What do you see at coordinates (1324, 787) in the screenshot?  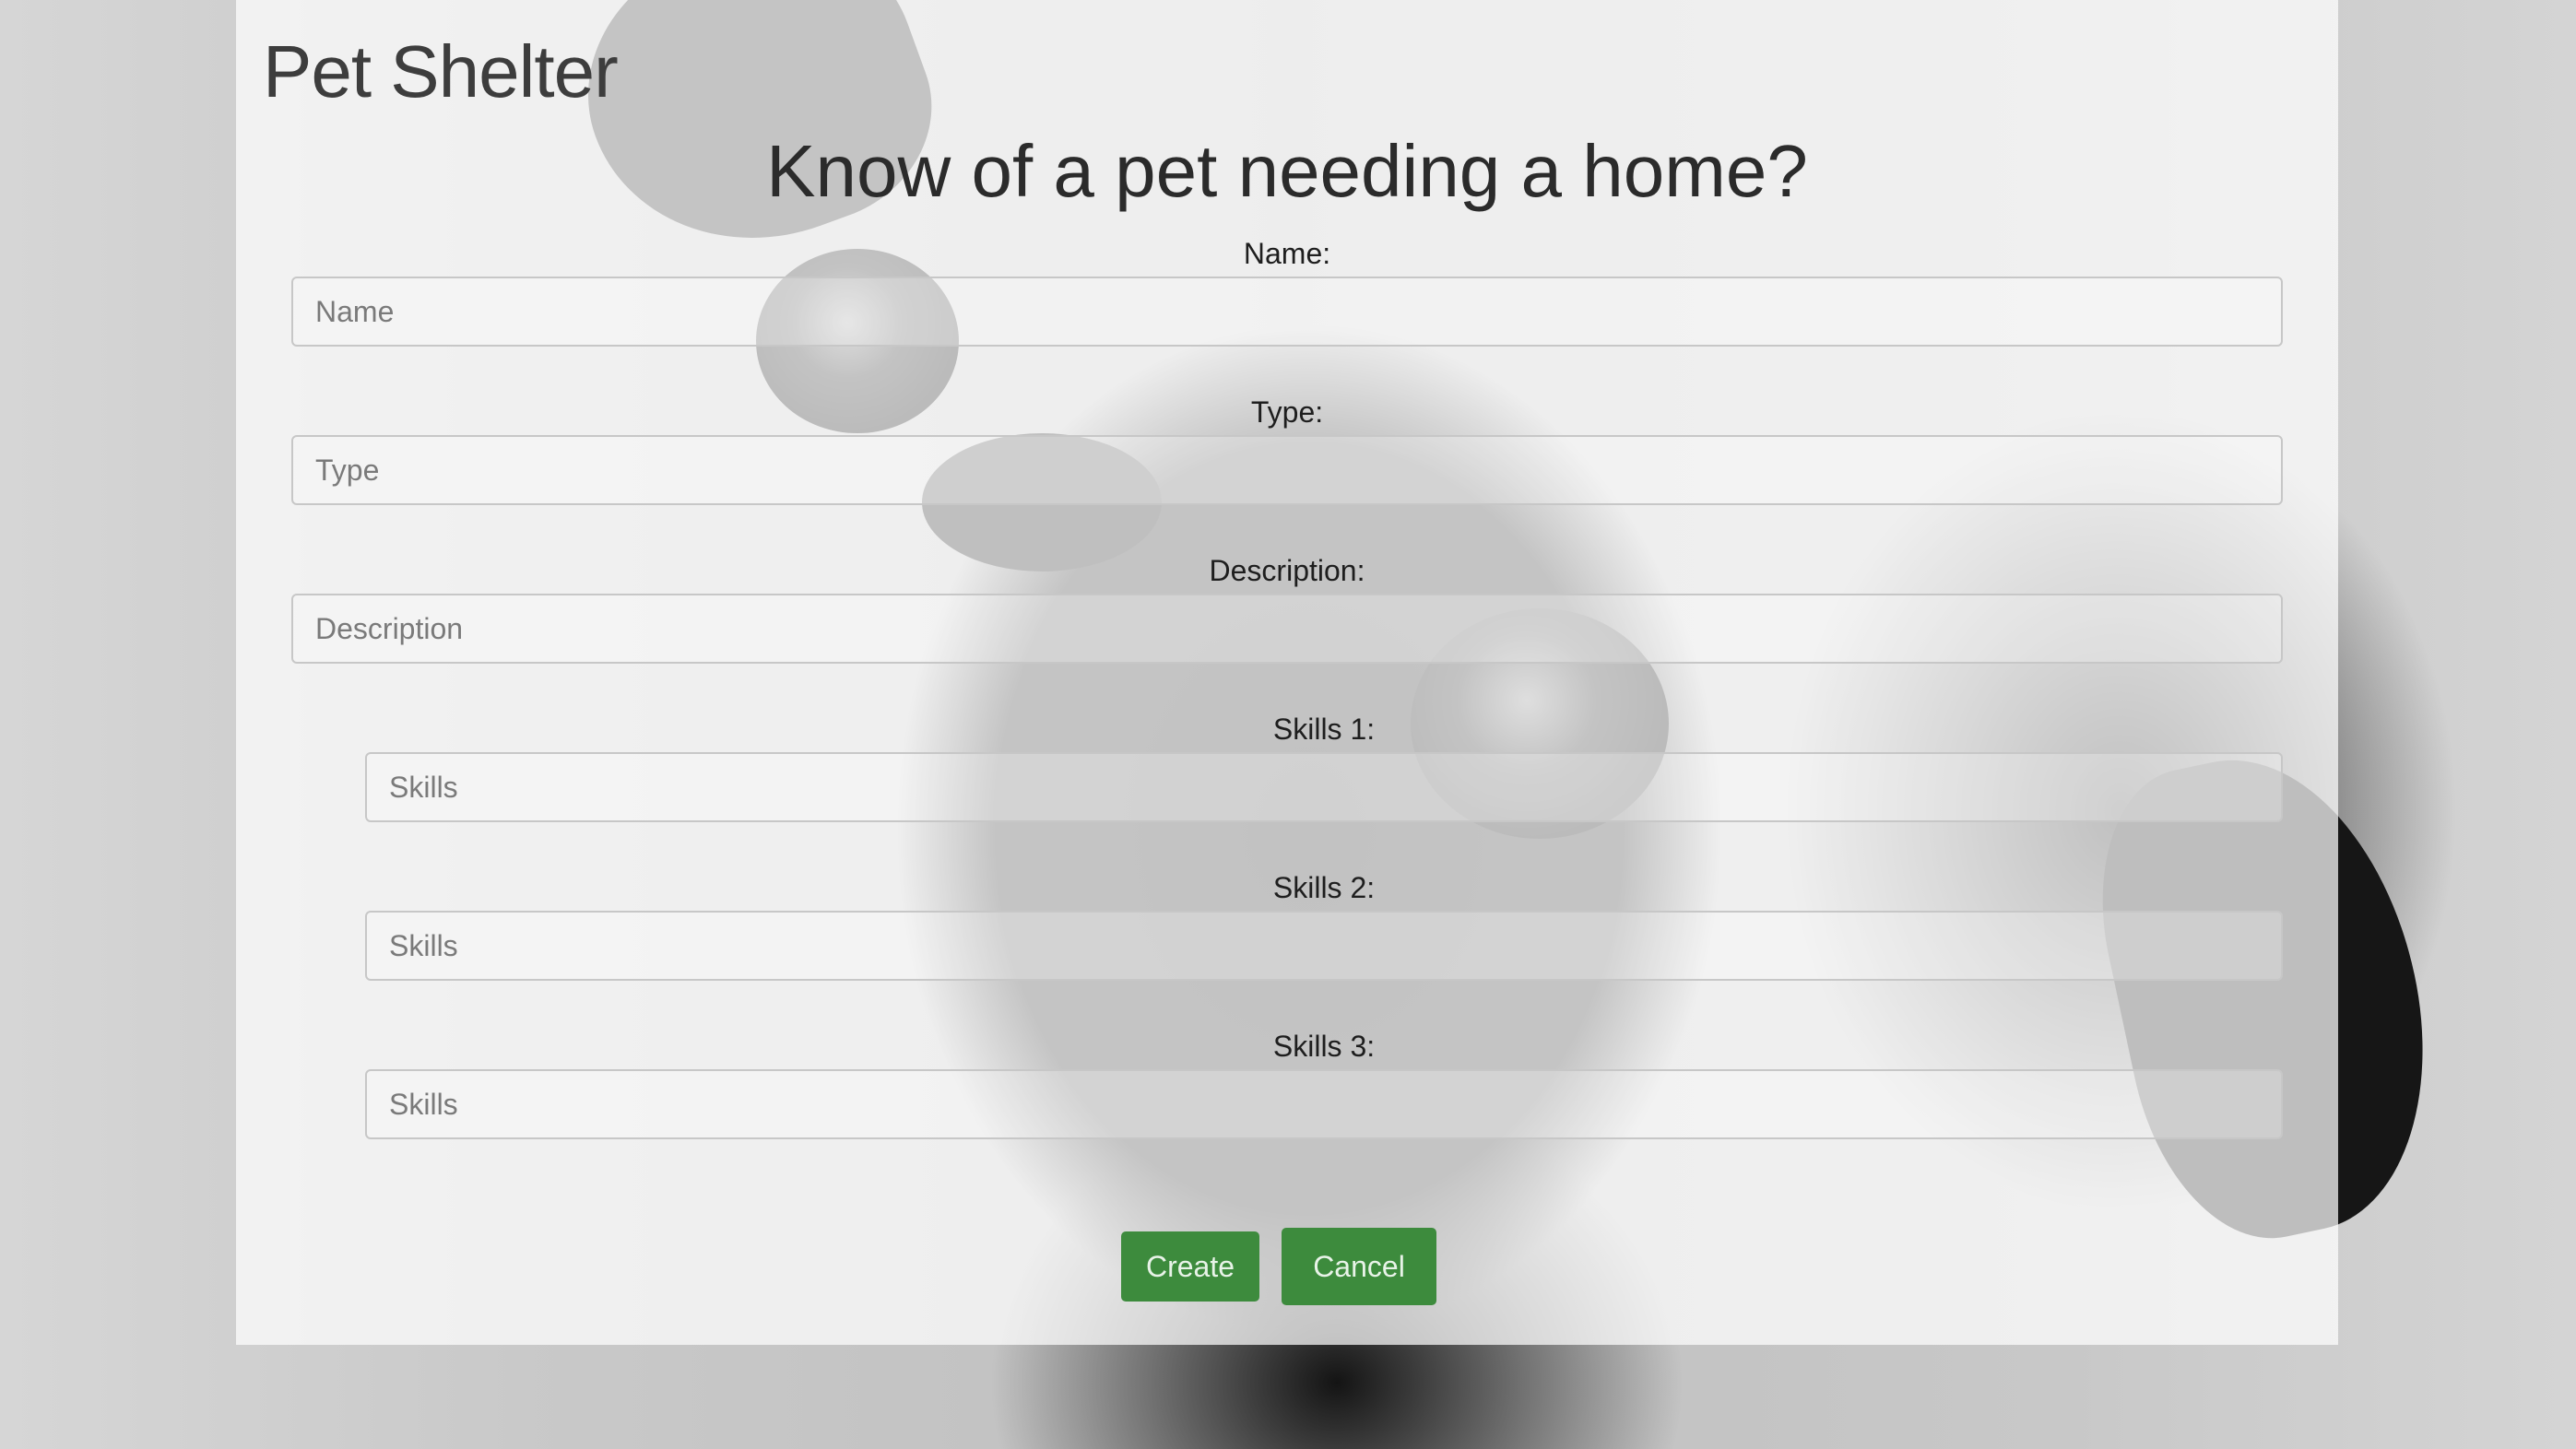 I see `skills-1-input` at bounding box center [1324, 787].